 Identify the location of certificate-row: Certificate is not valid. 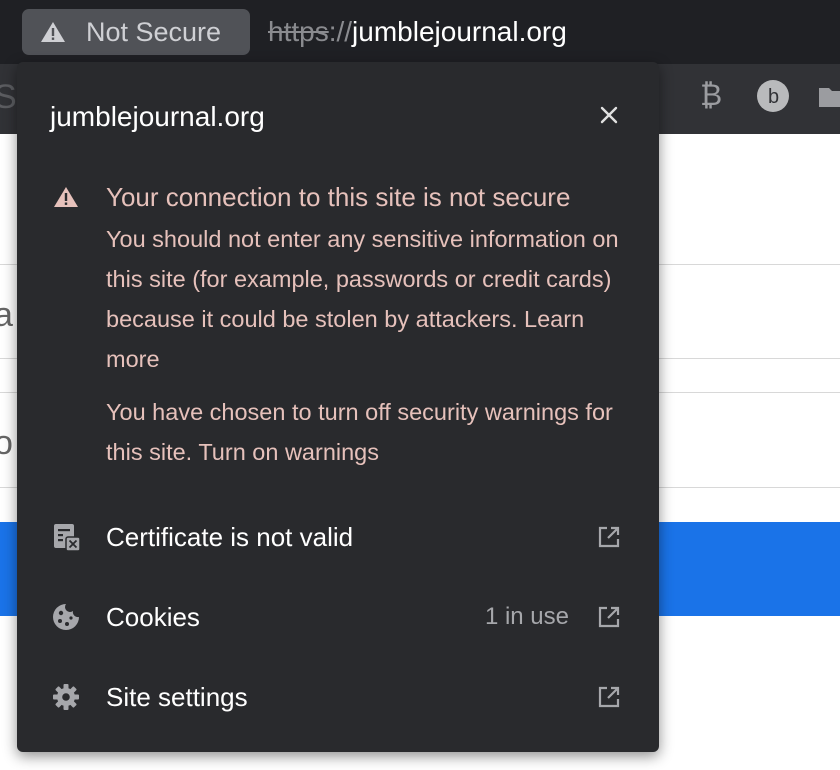
(338, 538).